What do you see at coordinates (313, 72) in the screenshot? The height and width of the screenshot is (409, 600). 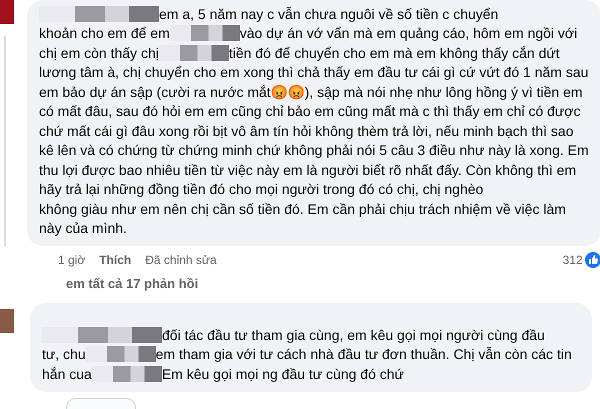 I see `comment-text: lương tâm à, chị chuyển cho em xong thì chả thấy em đầu tư cái gì cứ vứt đó 1 năm sau` at bounding box center [313, 72].